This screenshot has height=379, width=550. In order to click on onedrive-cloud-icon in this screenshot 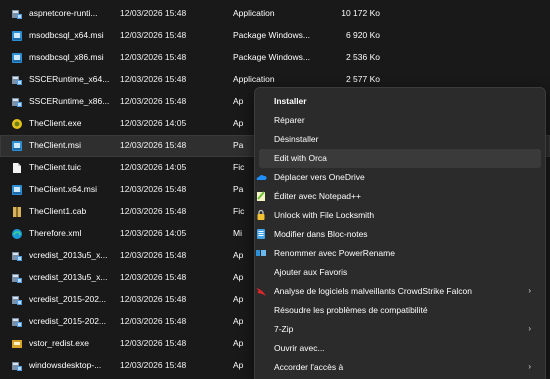, I will do `click(261, 177)`.